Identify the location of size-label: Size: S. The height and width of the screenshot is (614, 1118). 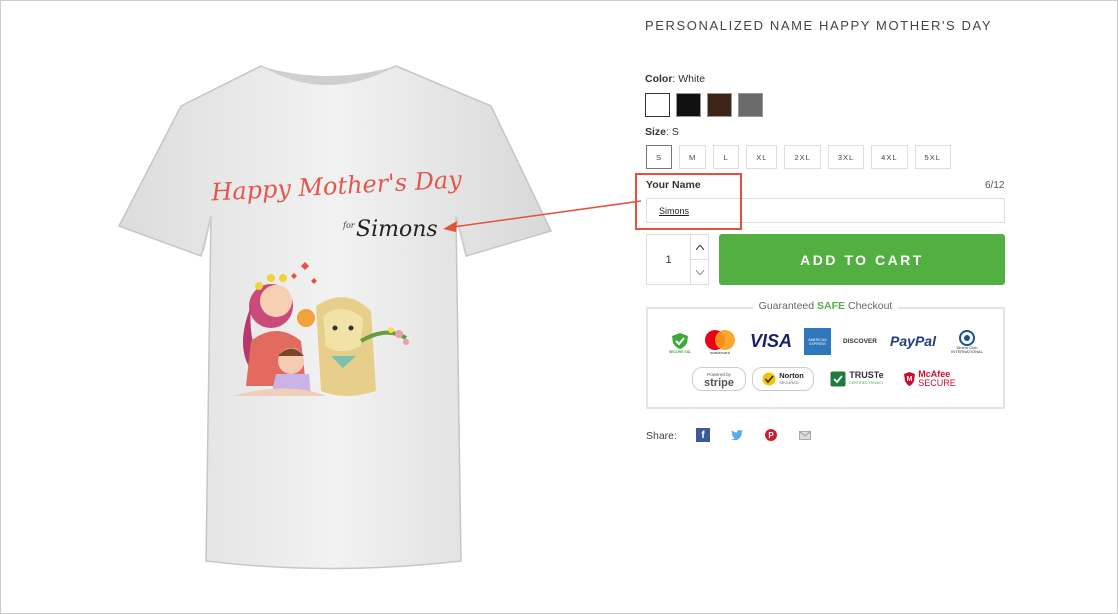
(662, 132).